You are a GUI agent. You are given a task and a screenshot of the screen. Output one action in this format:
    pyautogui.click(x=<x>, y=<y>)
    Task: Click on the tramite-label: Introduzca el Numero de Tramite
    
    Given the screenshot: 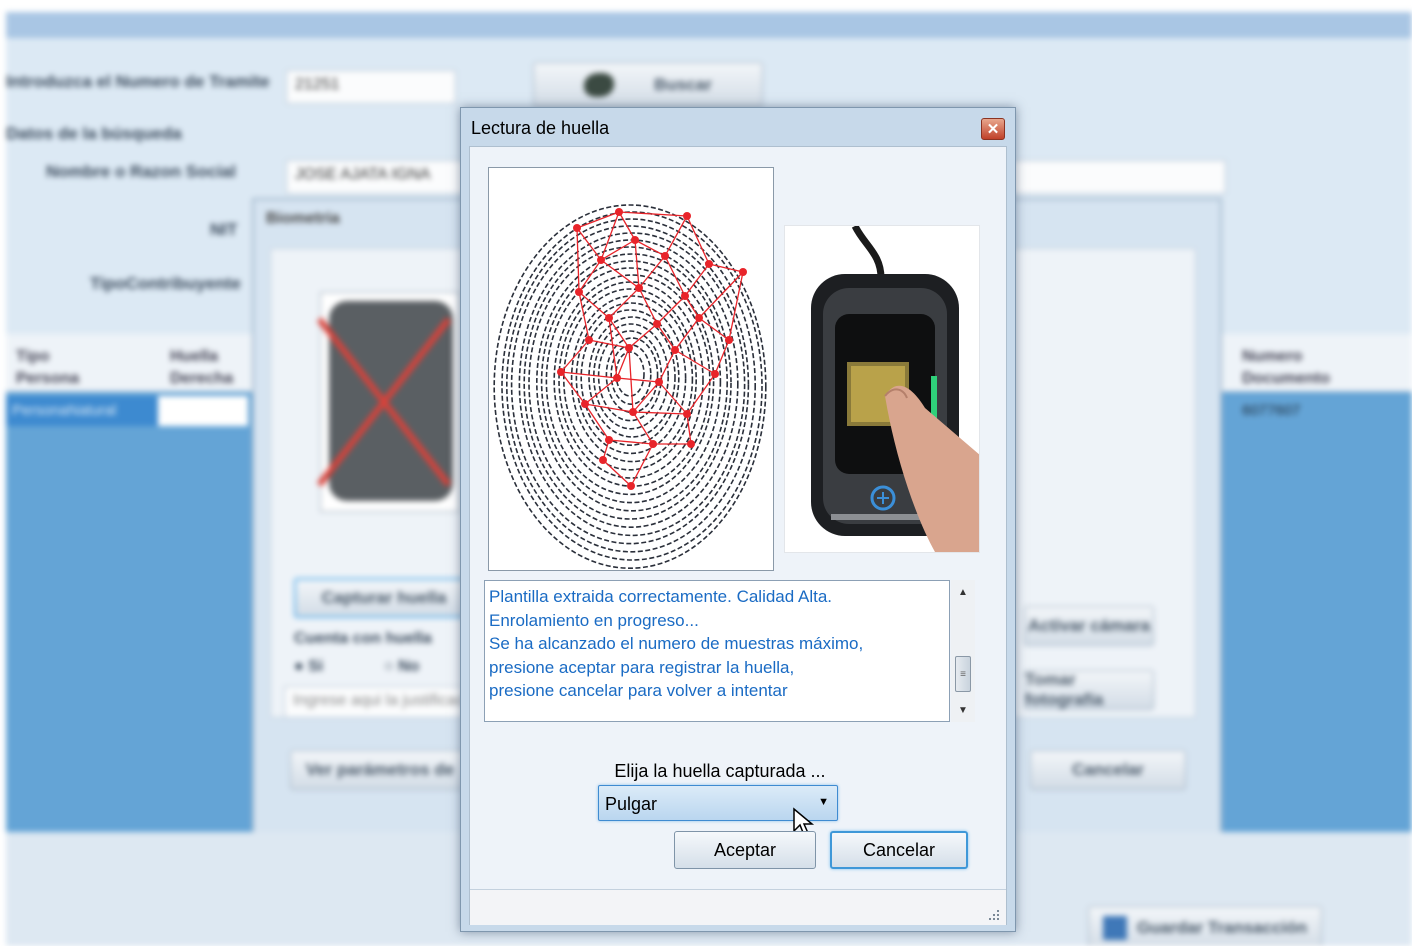 What is the action you would take?
    pyautogui.click(x=138, y=81)
    